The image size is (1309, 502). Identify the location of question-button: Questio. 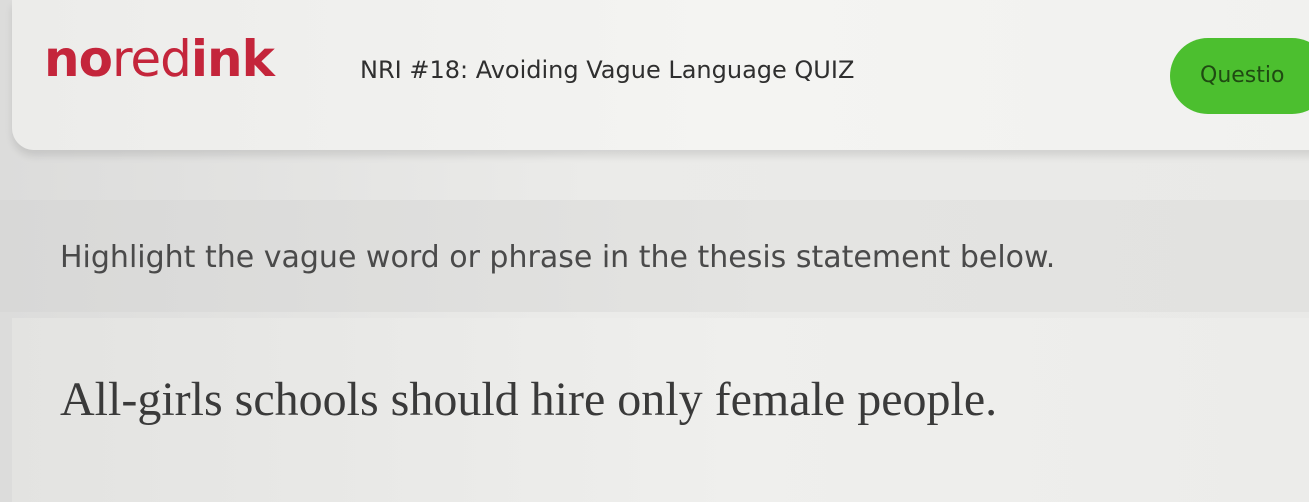
(1239, 76).